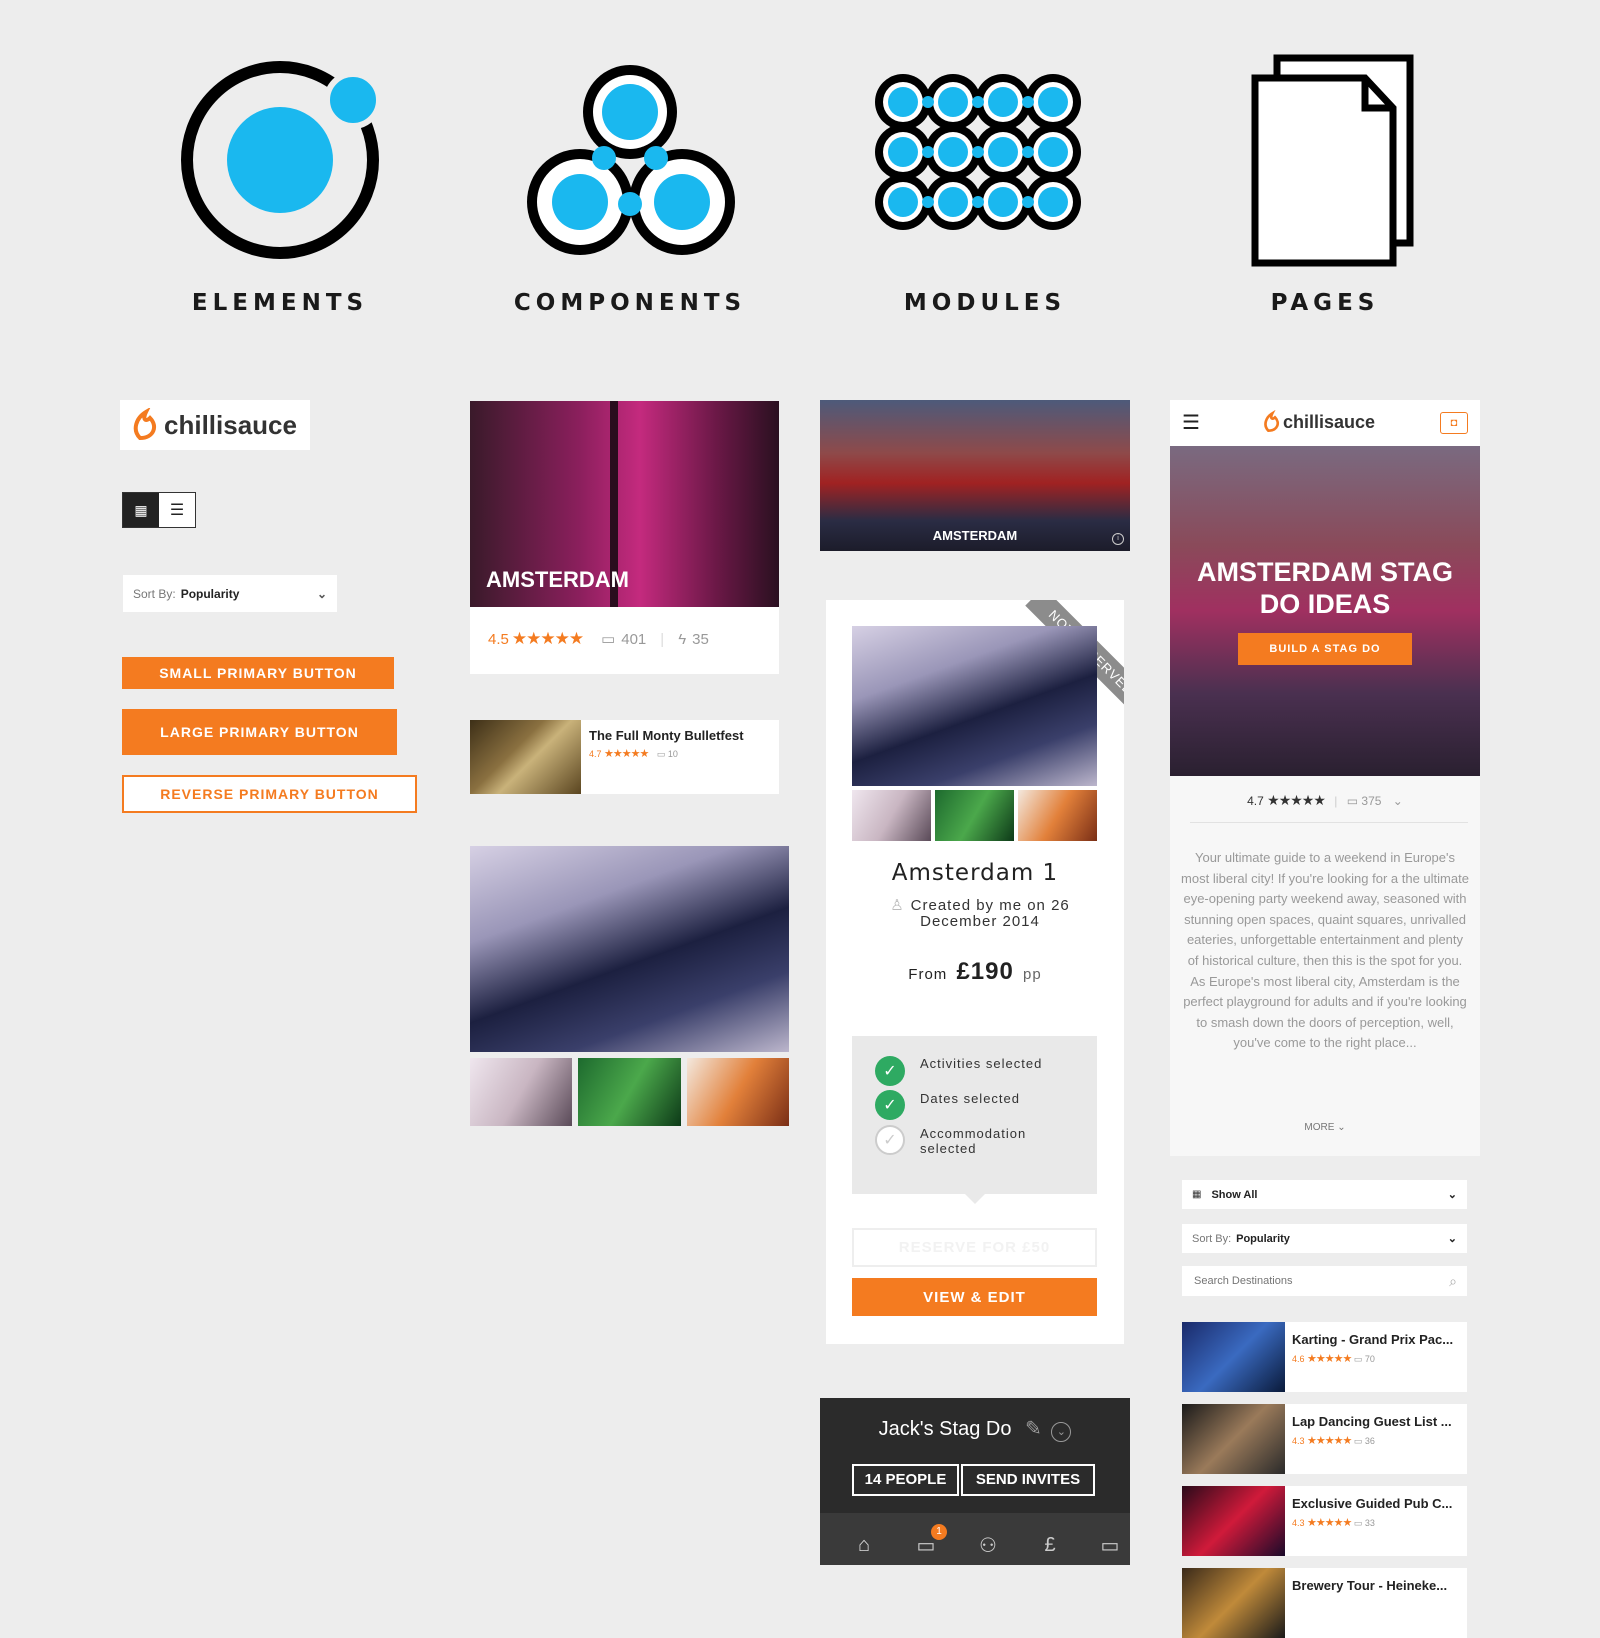 The height and width of the screenshot is (1638, 1600). Describe the element at coordinates (890, 1105) in the screenshot. I see `check-icon-dates: ✓` at that location.